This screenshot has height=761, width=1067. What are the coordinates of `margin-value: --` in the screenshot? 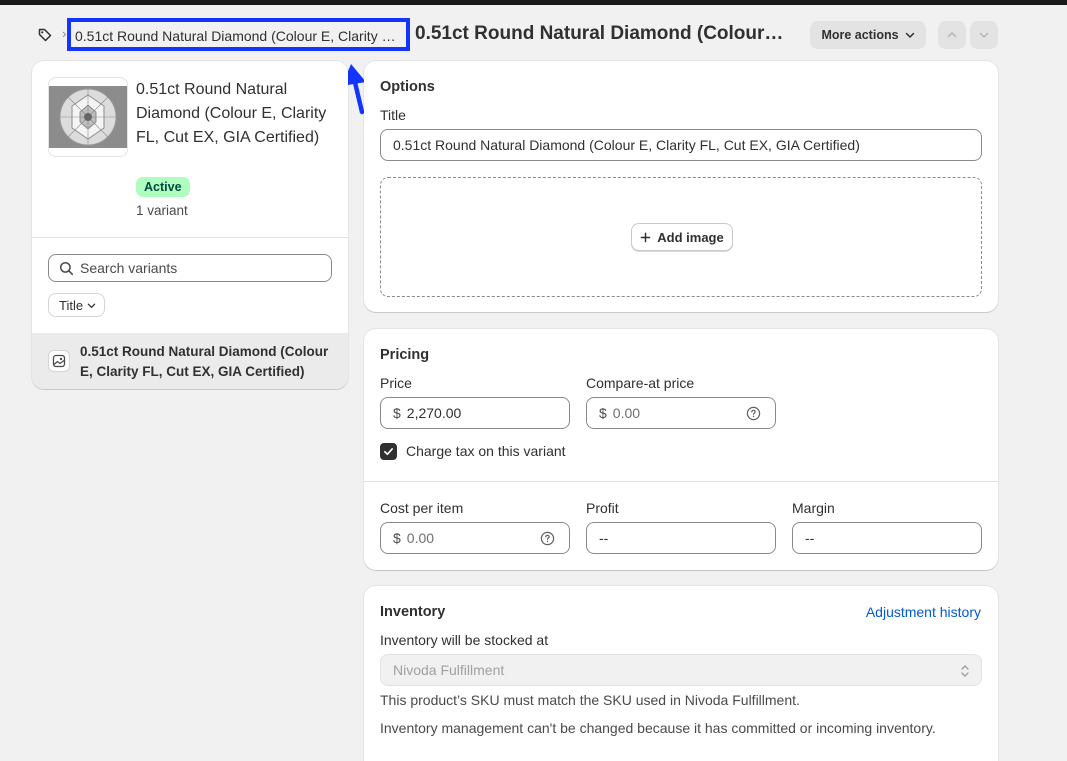 It's located at (810, 538).